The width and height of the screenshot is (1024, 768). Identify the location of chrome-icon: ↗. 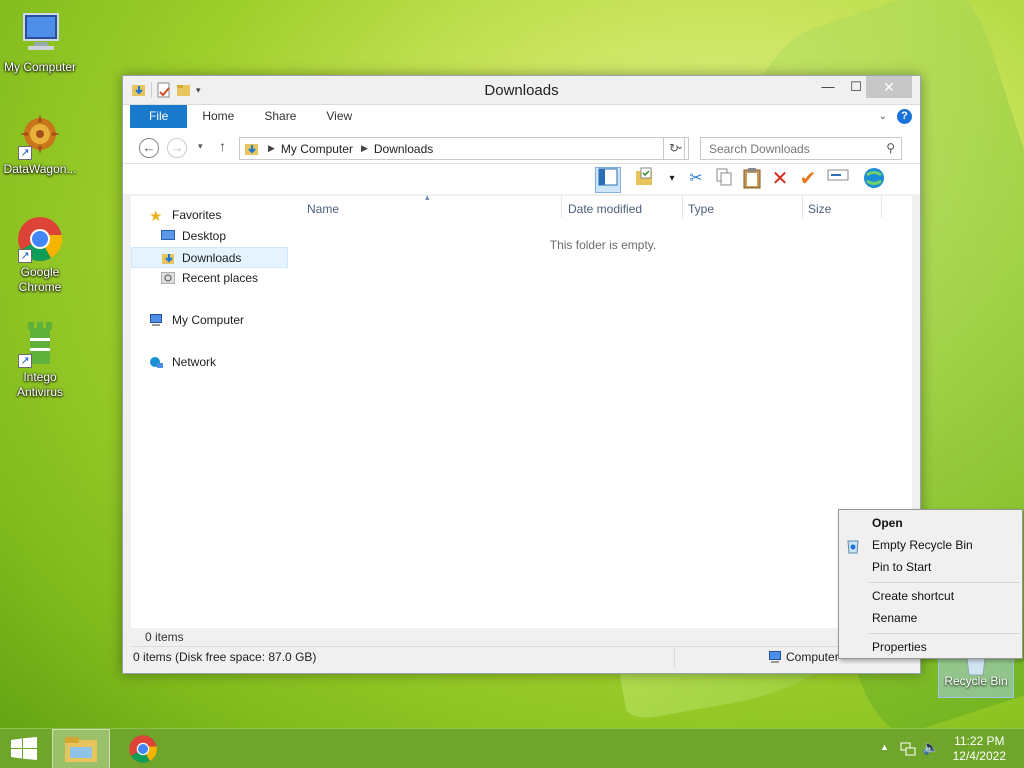
(40, 239).